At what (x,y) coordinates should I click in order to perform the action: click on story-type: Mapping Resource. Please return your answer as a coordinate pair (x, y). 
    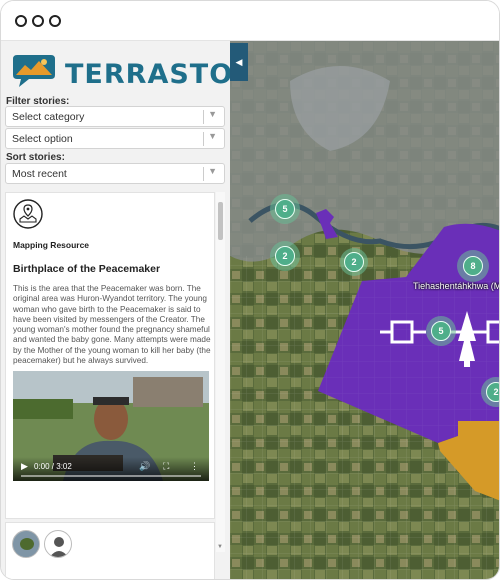
    Looking at the image, I should click on (51, 245).